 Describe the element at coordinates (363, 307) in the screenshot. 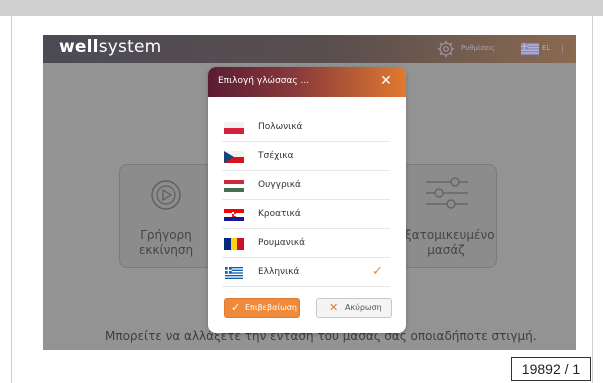

I see `cancel-button-label: Ακύρωση` at that location.